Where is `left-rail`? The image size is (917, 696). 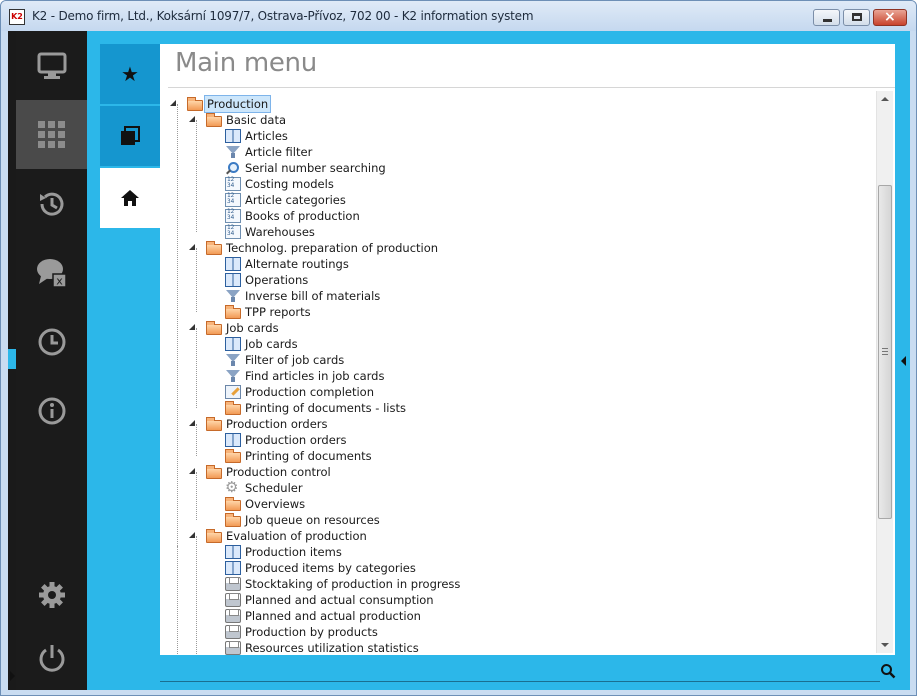 left-rail is located at coordinates (12, 360).